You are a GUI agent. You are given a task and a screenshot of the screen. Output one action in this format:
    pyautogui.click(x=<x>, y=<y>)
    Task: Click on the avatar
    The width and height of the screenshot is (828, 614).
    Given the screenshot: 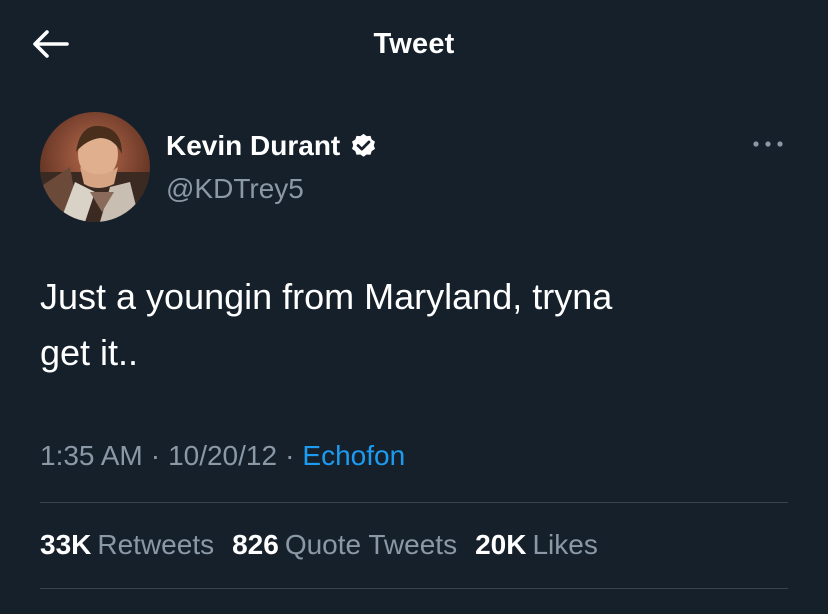 What is the action you would take?
    pyautogui.click(x=95, y=167)
    